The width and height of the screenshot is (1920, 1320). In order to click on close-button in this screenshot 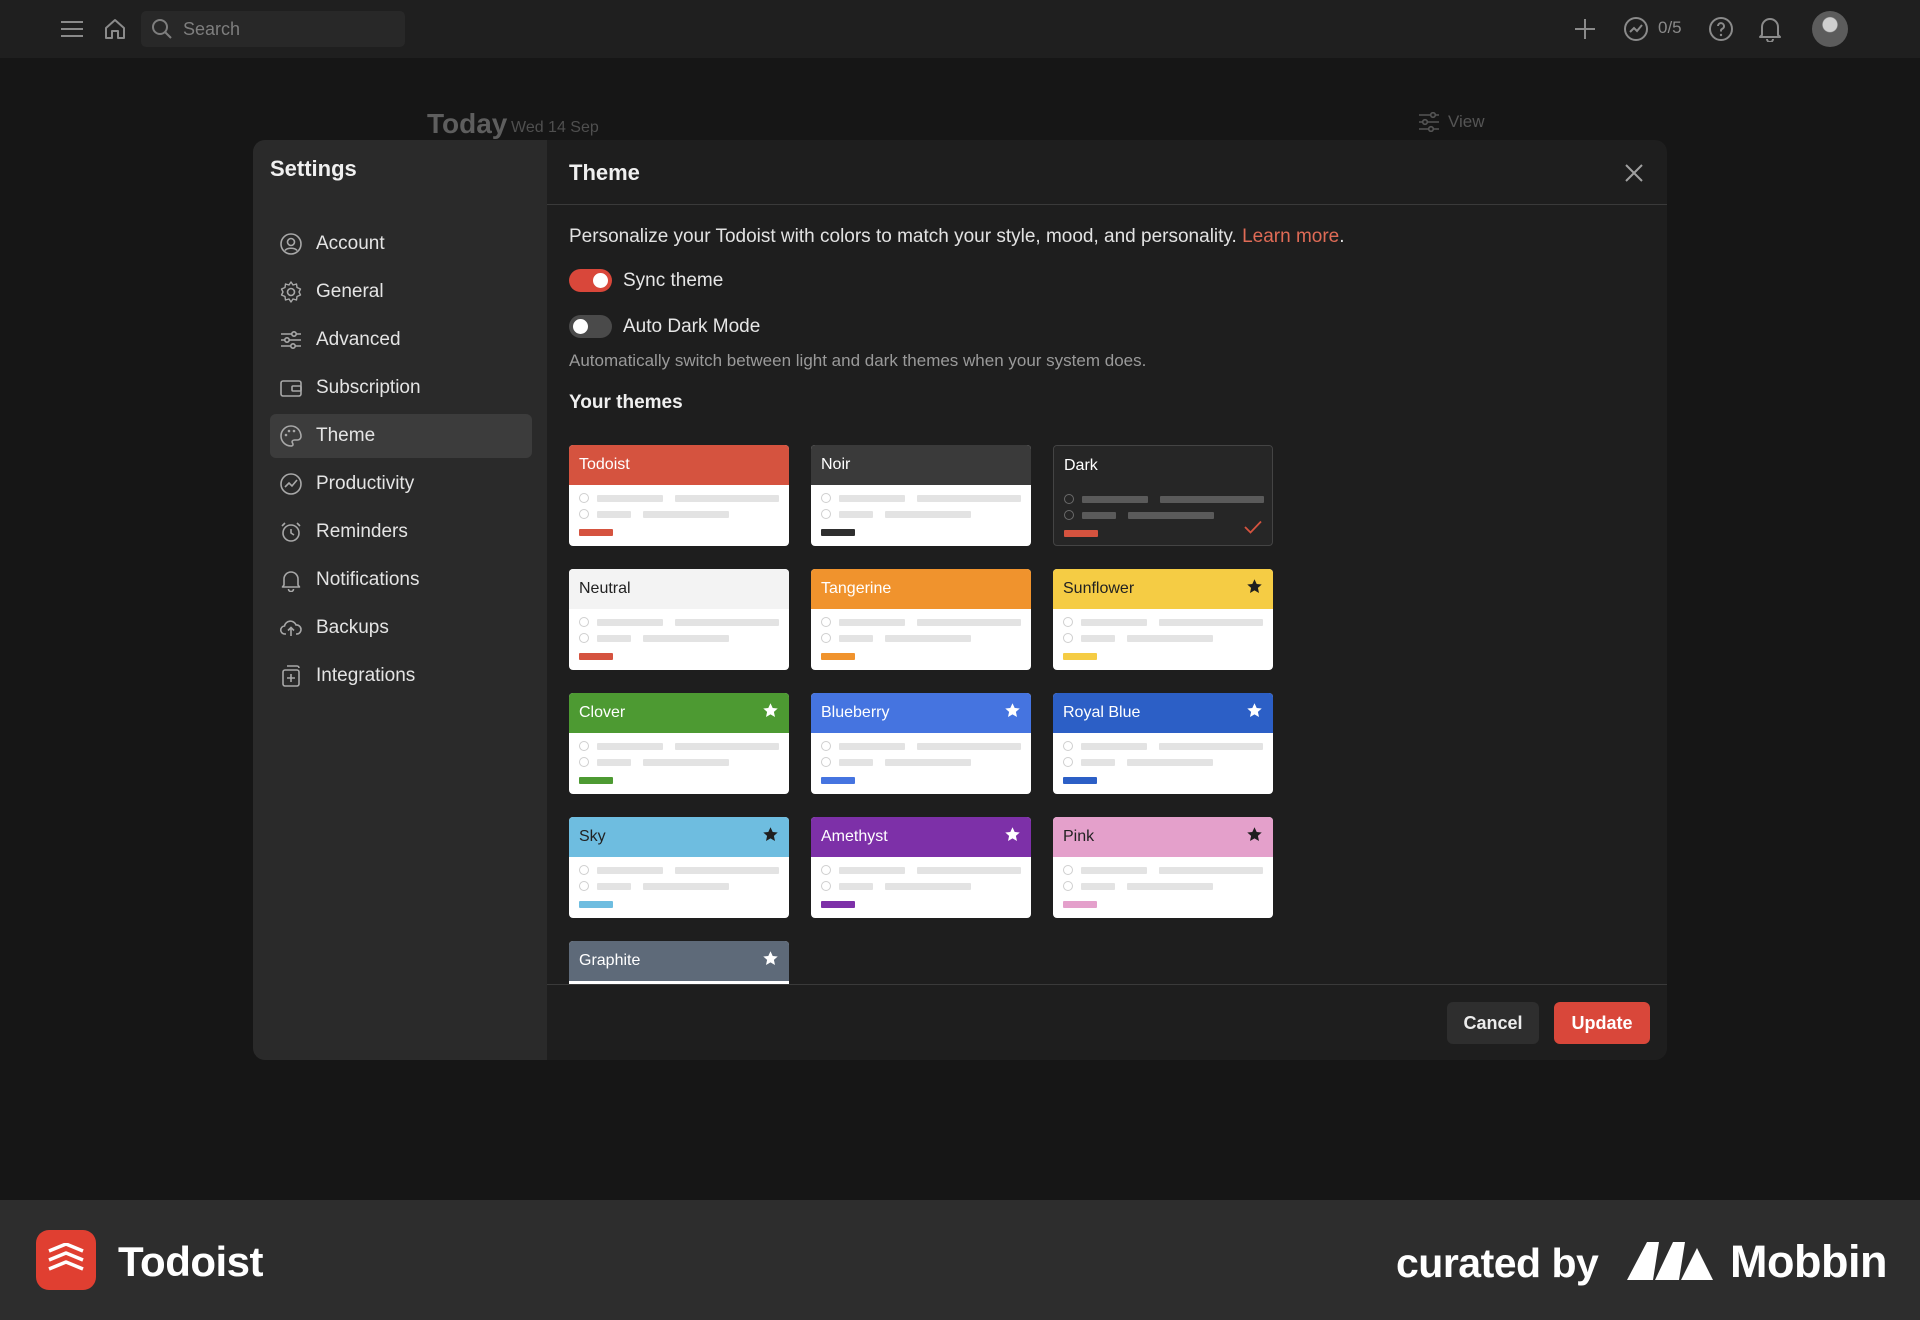, I will do `click(1634, 173)`.